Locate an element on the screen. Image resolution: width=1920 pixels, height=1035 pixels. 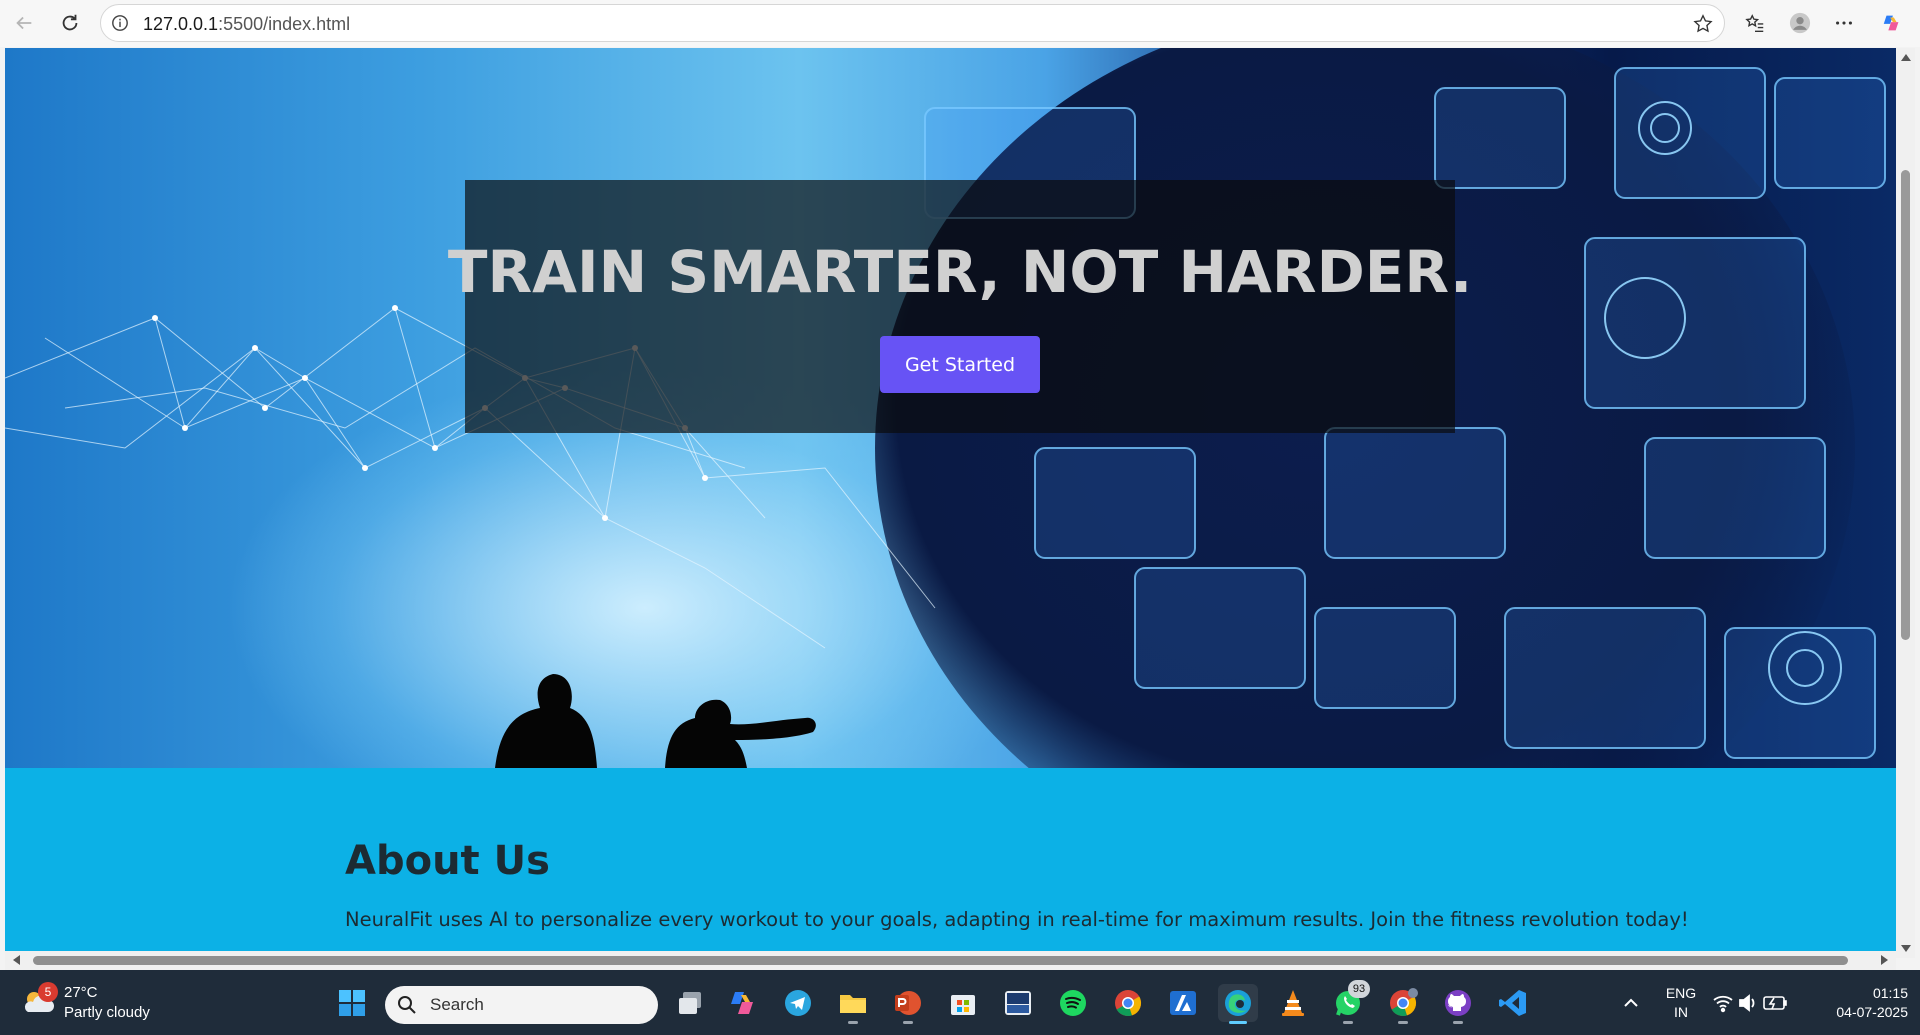
powerpoint-icon is located at coordinates (908, 1003).